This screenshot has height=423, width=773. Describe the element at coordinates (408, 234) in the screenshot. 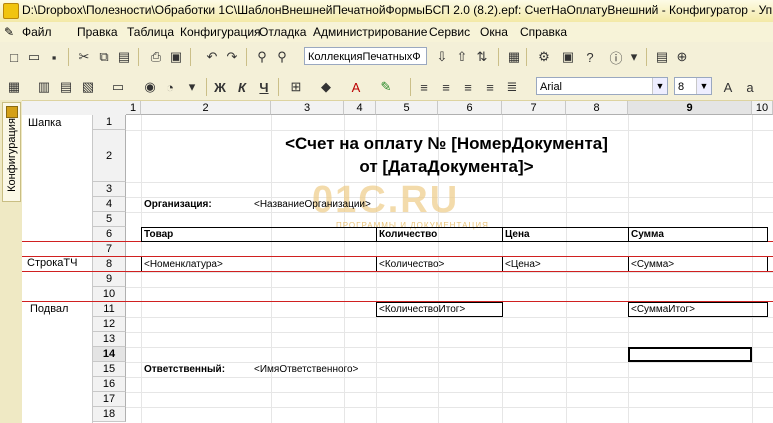

I see `col-qty-header: Количество` at that location.